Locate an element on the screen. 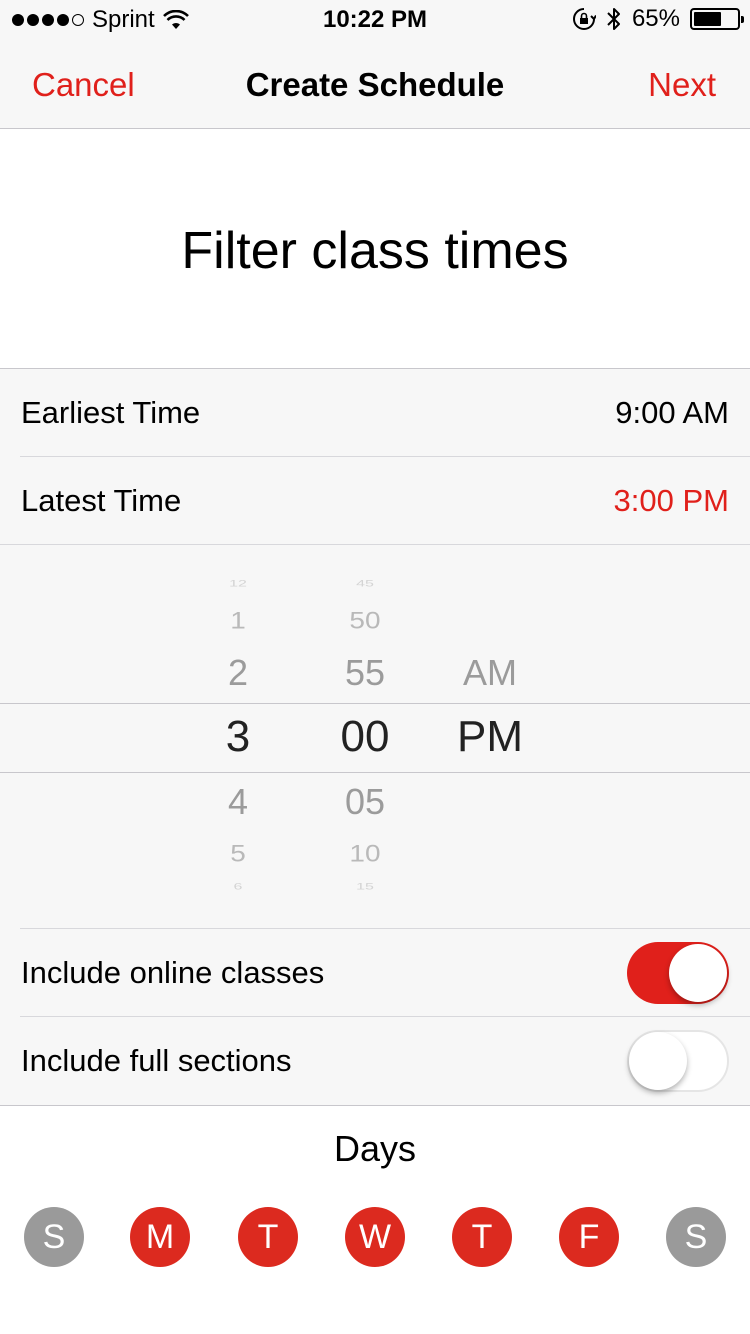 This screenshot has width=750, height=1334. battery-percent: 65% is located at coordinates (655, 18).